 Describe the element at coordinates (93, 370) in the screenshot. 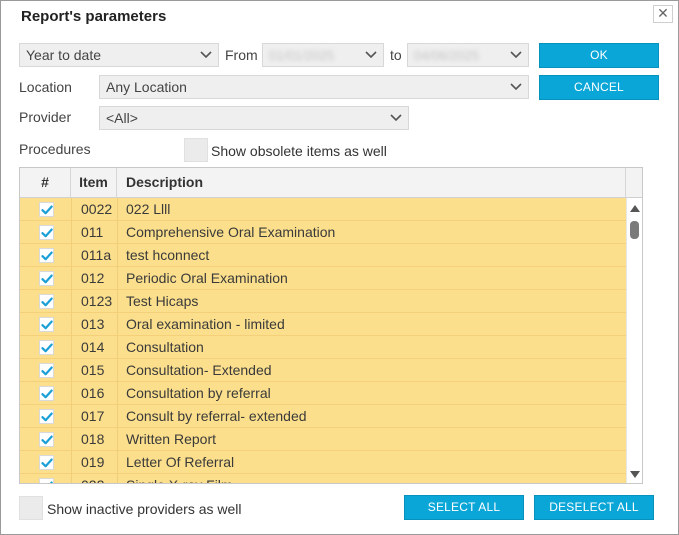

I see `item-code-cell: 015` at that location.